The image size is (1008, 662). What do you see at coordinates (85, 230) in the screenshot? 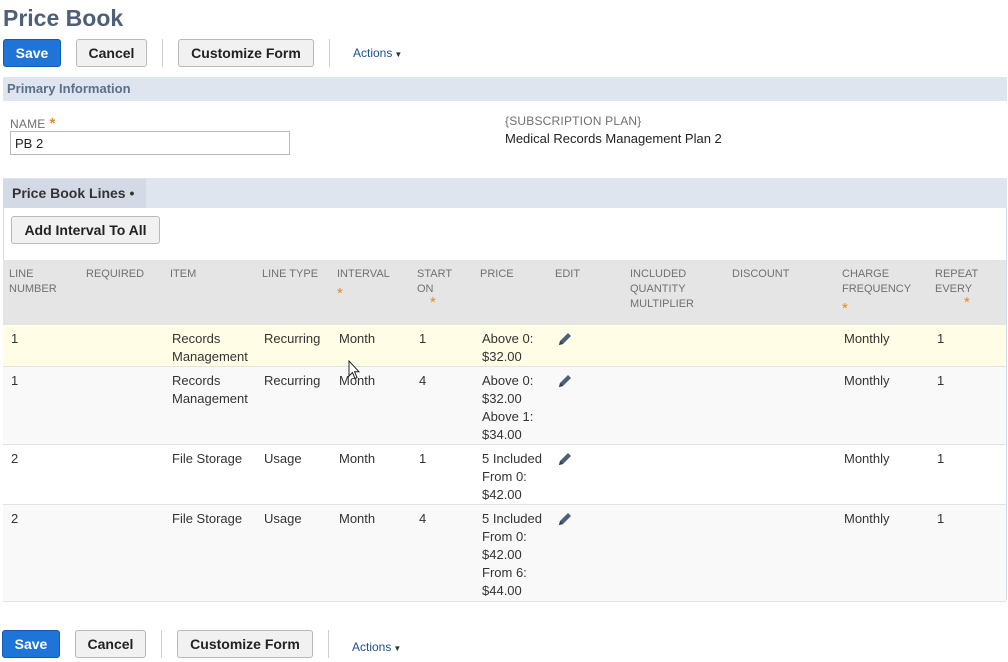
I see `add-interval-to-all-button: Add Interval To All` at bounding box center [85, 230].